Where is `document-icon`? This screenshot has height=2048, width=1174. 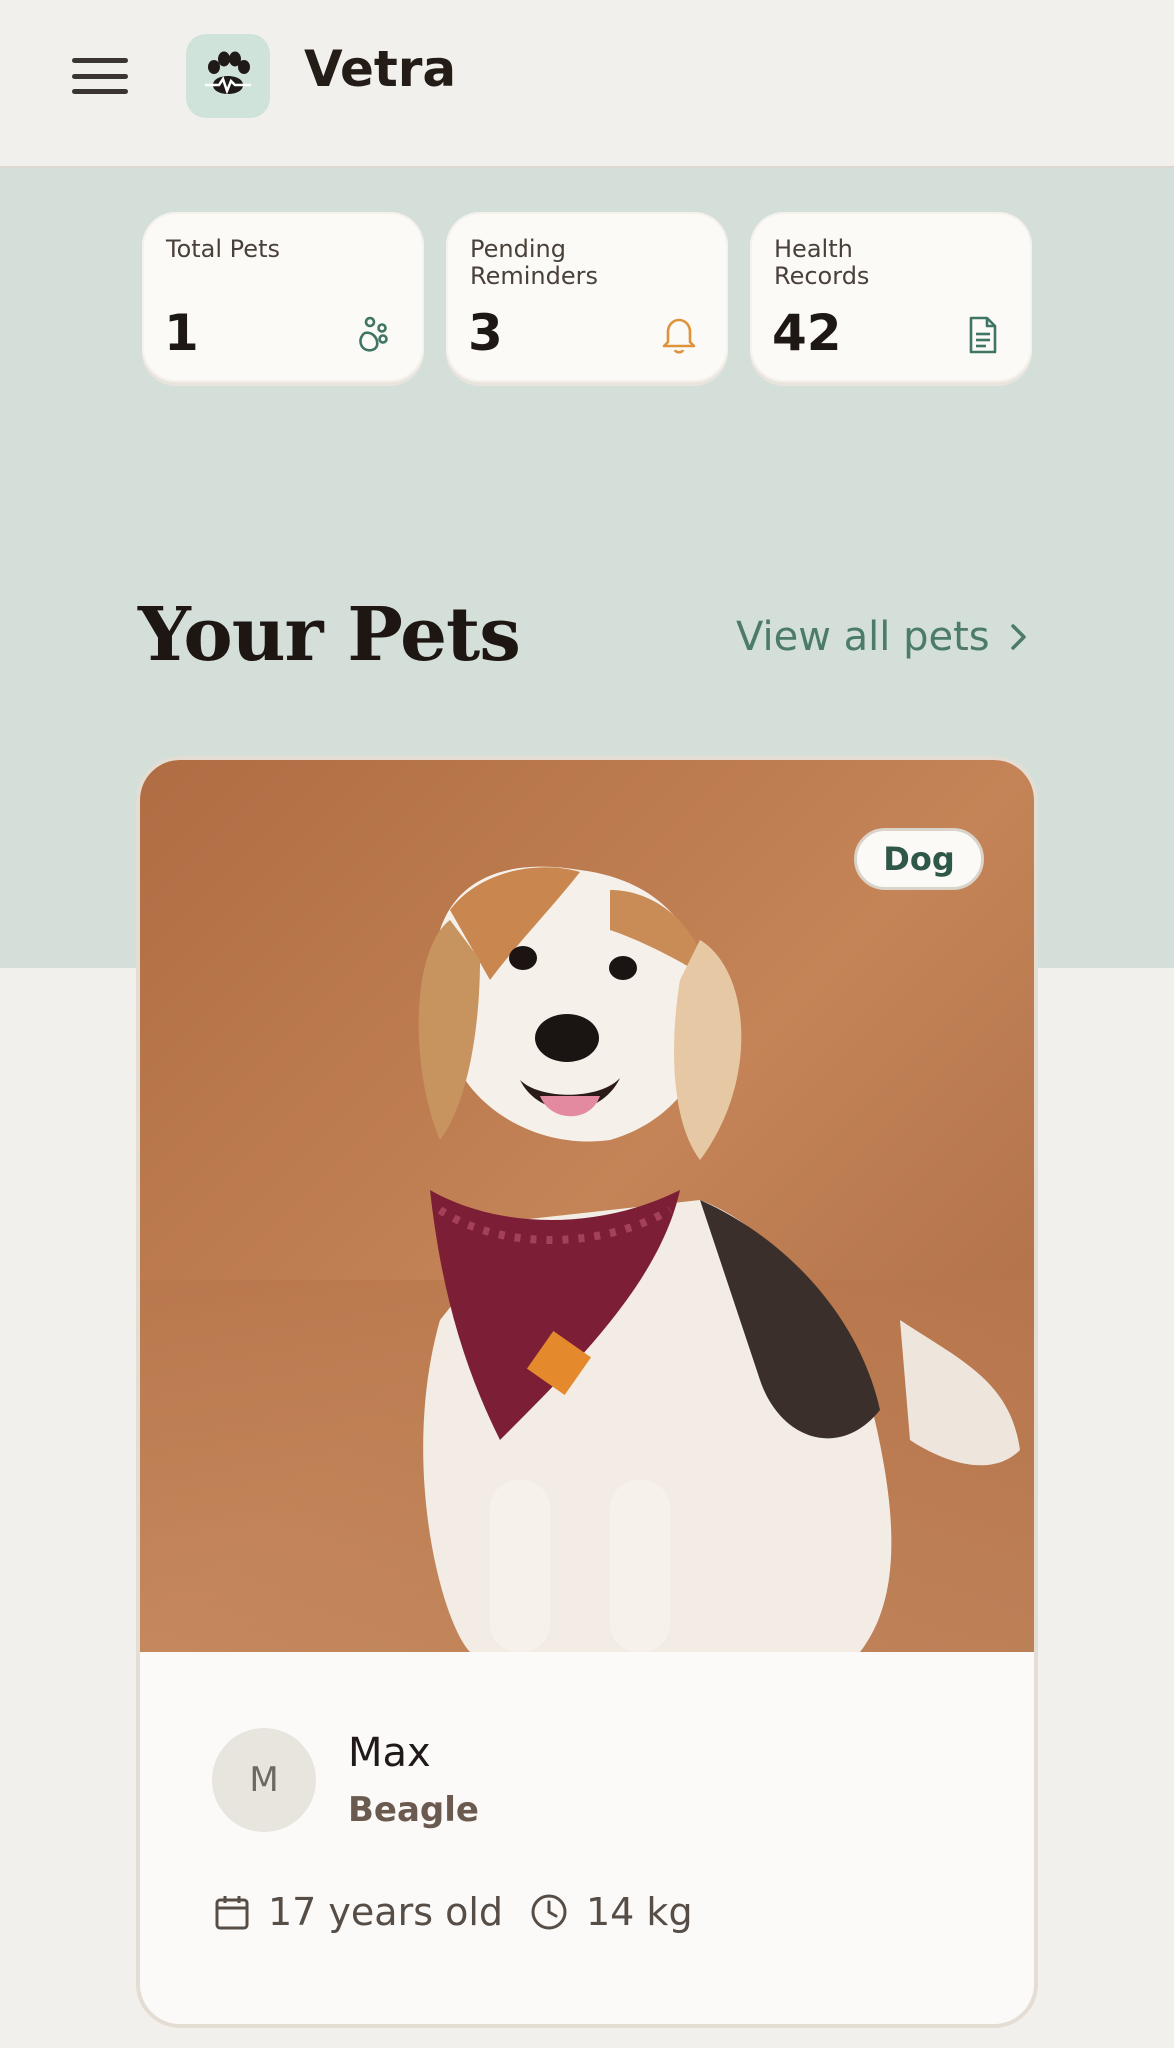 document-icon is located at coordinates (983, 335).